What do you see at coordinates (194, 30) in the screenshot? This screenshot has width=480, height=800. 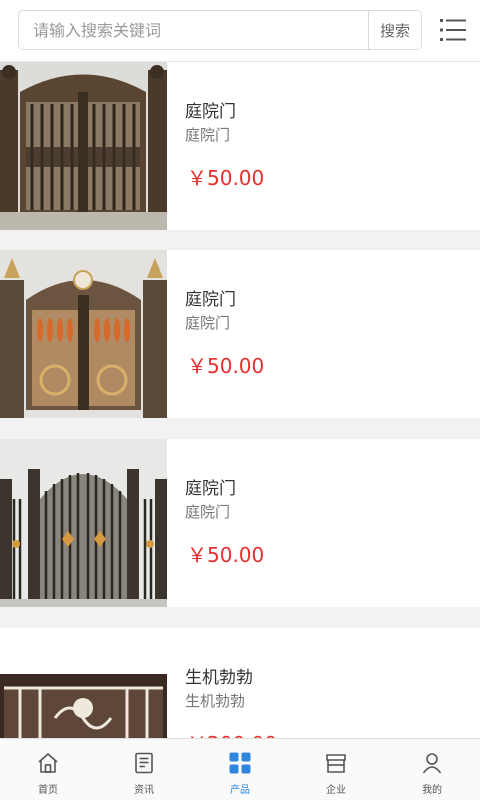 I see `search-input` at bounding box center [194, 30].